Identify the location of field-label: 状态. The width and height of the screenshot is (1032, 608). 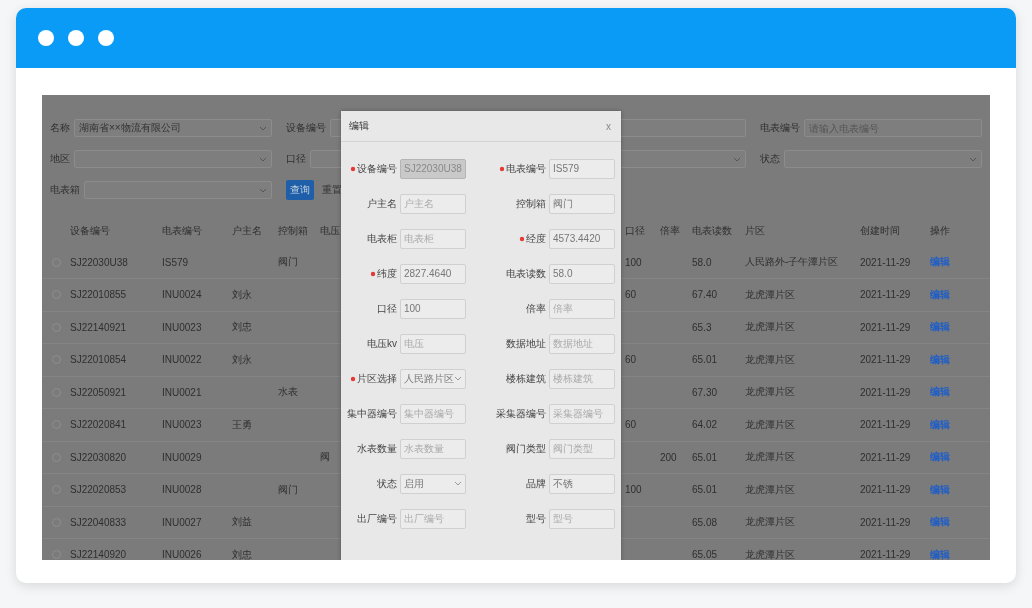
(387, 483).